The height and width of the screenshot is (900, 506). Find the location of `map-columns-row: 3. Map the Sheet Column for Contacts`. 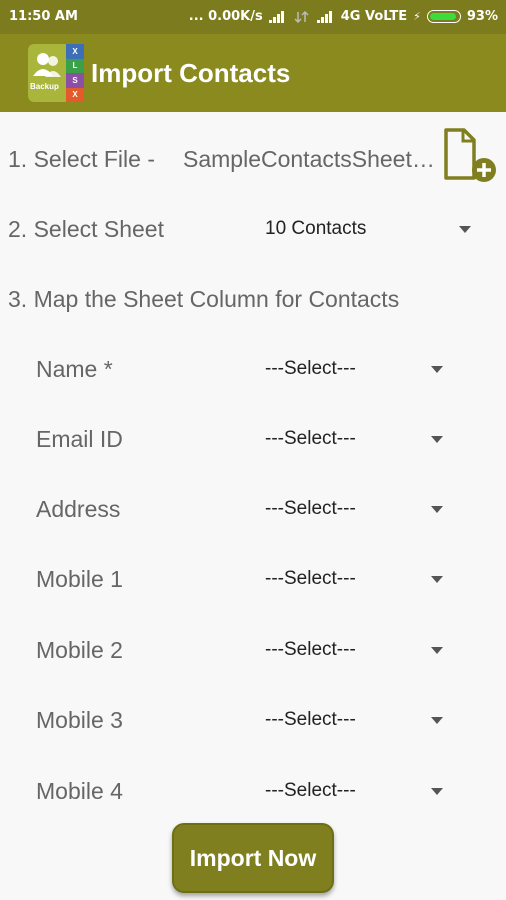

map-columns-row: 3. Map the Sheet Column for Contacts is located at coordinates (253, 298).